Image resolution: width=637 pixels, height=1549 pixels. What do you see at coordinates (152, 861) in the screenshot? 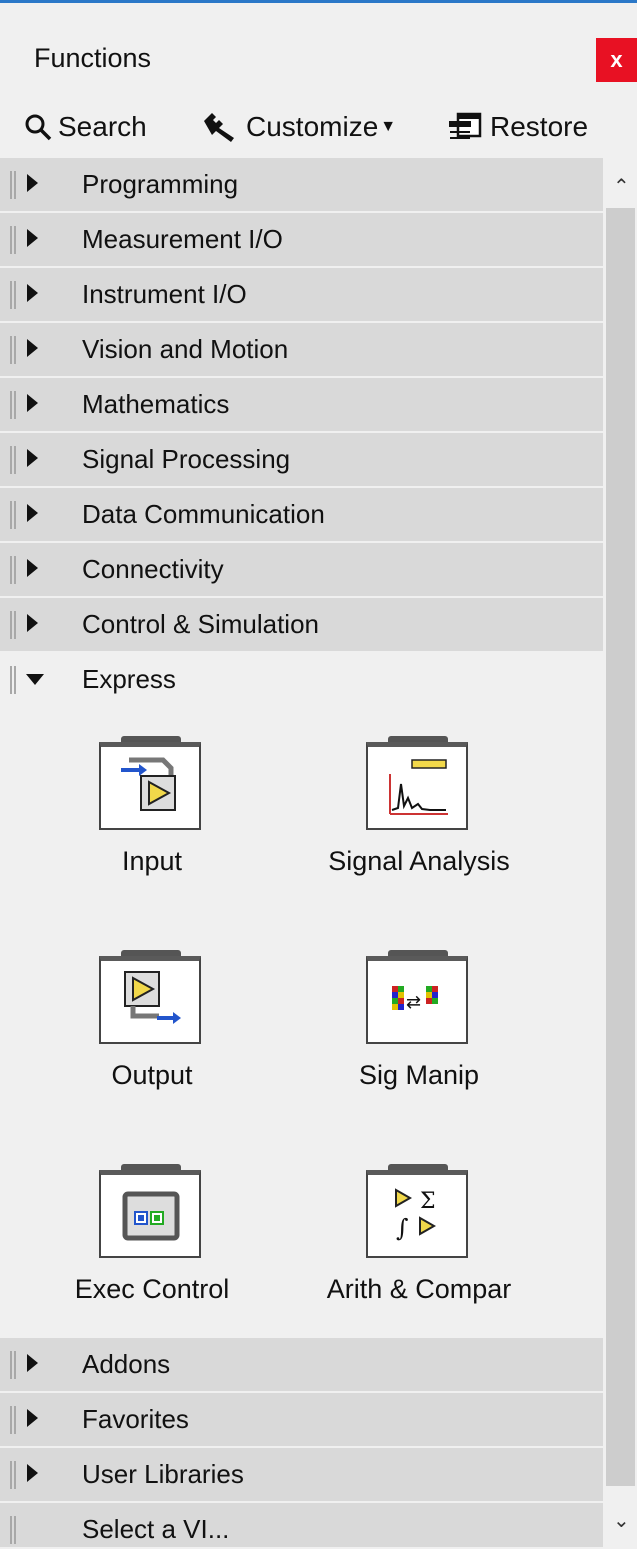
I see `item-label: Input` at bounding box center [152, 861].